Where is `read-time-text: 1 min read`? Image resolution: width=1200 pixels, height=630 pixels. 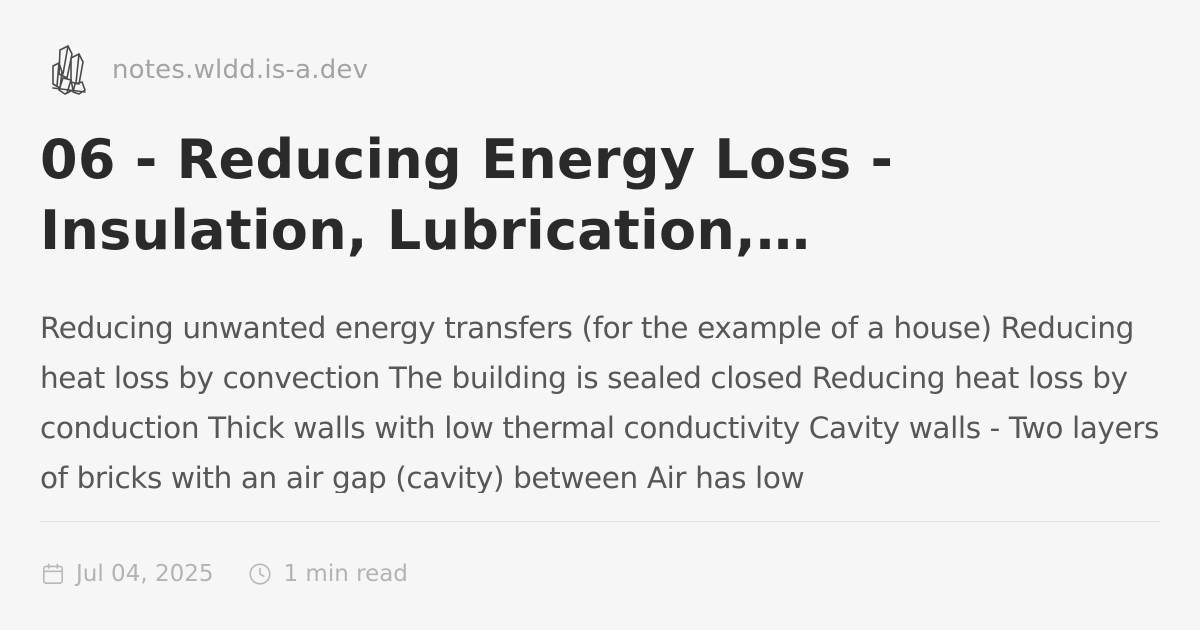 read-time-text: 1 min read is located at coordinates (345, 574).